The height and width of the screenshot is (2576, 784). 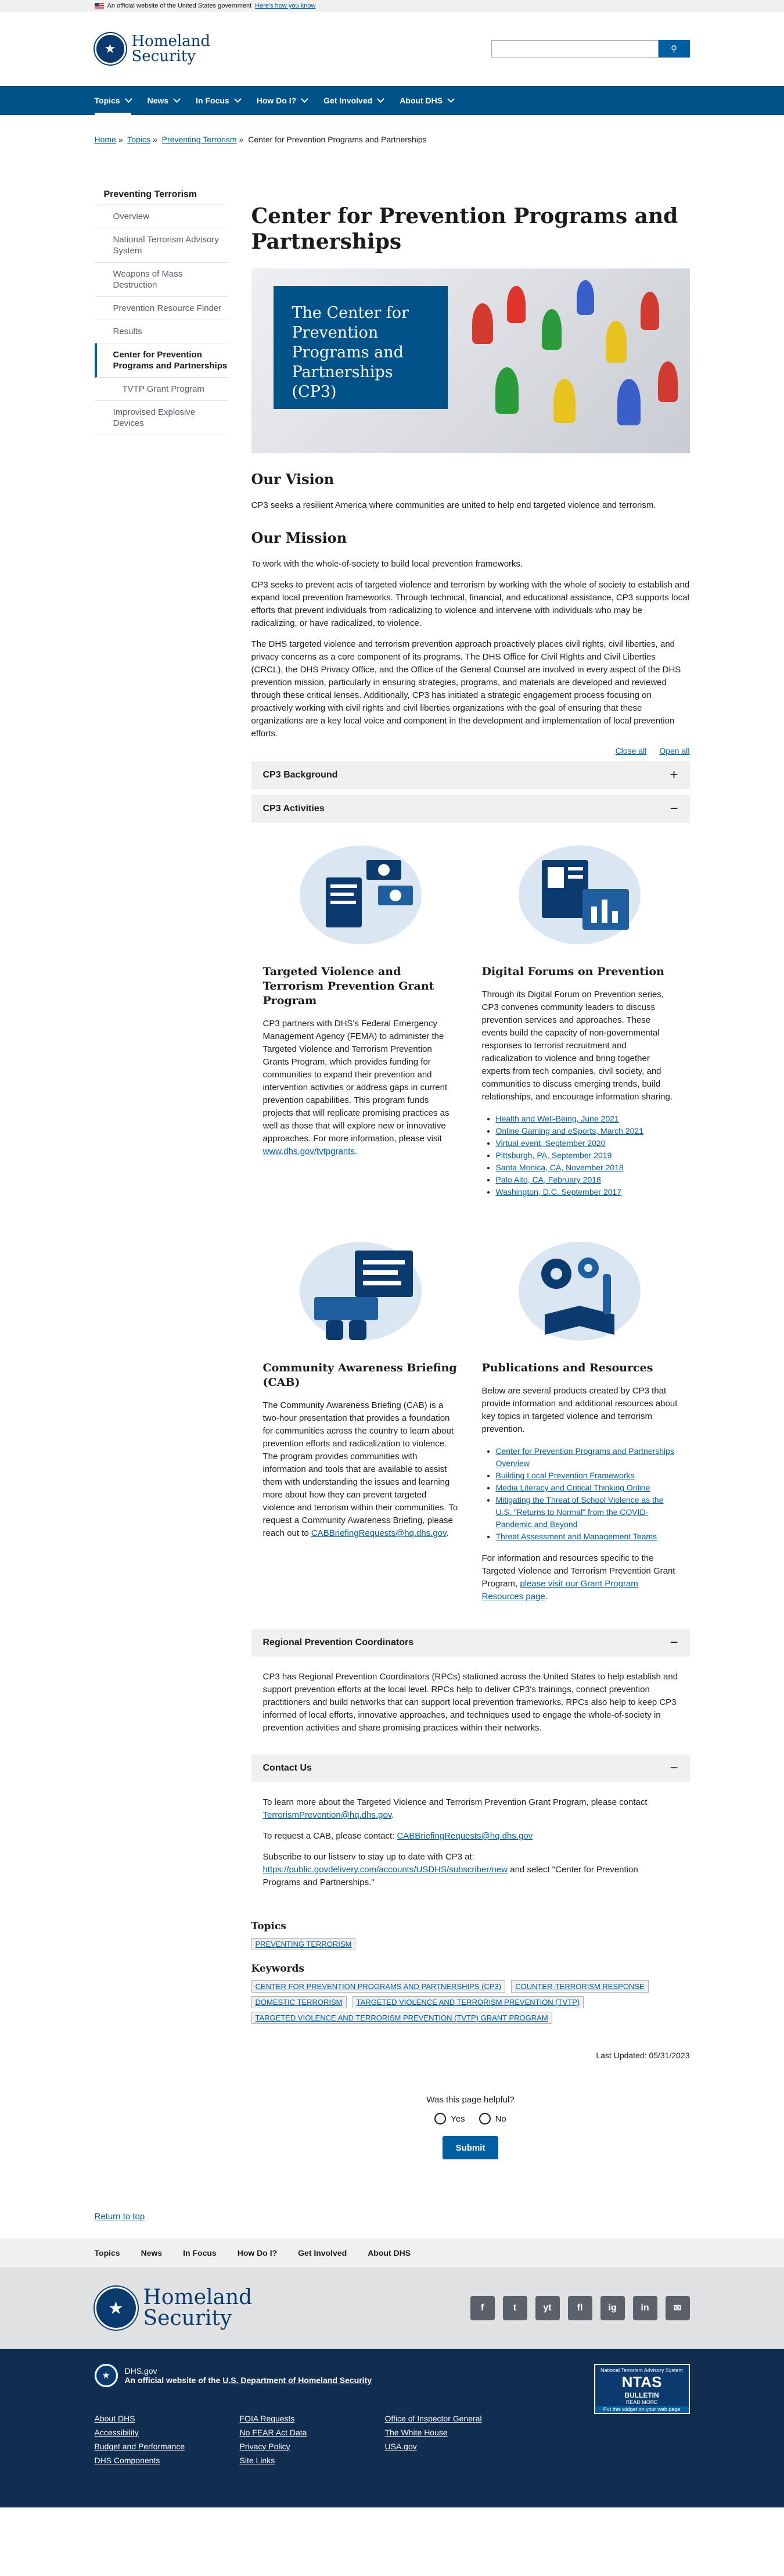 I want to click on breadcrumb-home: Home, so click(x=106, y=139).